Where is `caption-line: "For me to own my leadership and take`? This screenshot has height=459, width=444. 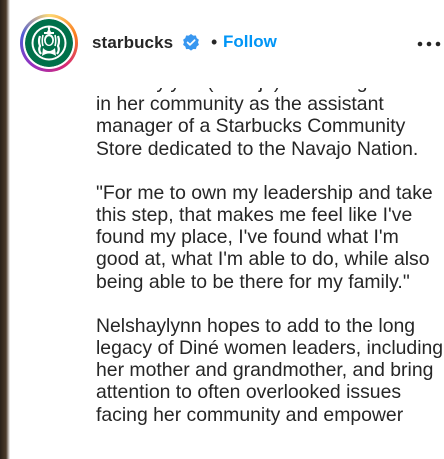
caption-line: "For me to own my leadership and take is located at coordinates (264, 192).